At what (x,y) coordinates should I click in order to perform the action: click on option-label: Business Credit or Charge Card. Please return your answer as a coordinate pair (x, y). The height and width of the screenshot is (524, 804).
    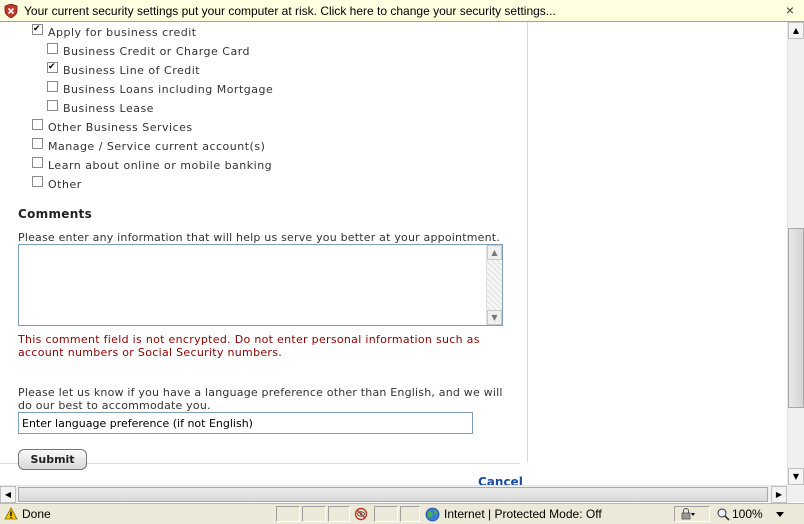
    Looking at the image, I should click on (156, 51).